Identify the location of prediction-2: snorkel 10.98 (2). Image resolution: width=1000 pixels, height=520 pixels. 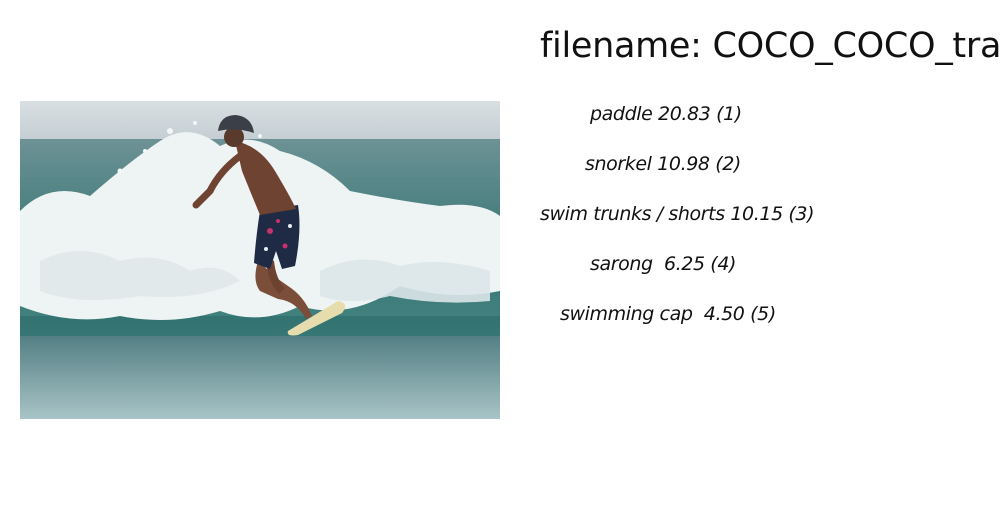
(663, 164).